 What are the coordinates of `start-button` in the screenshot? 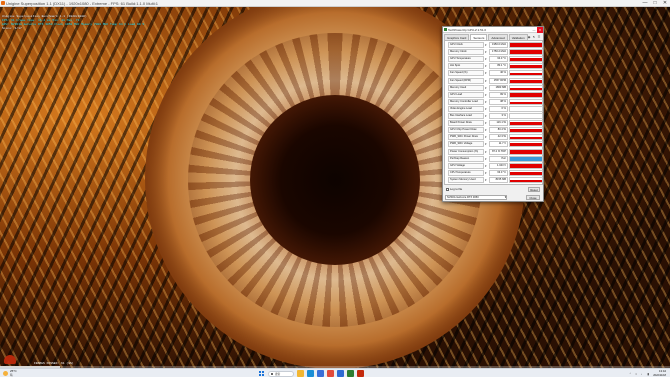 It's located at (261, 373).